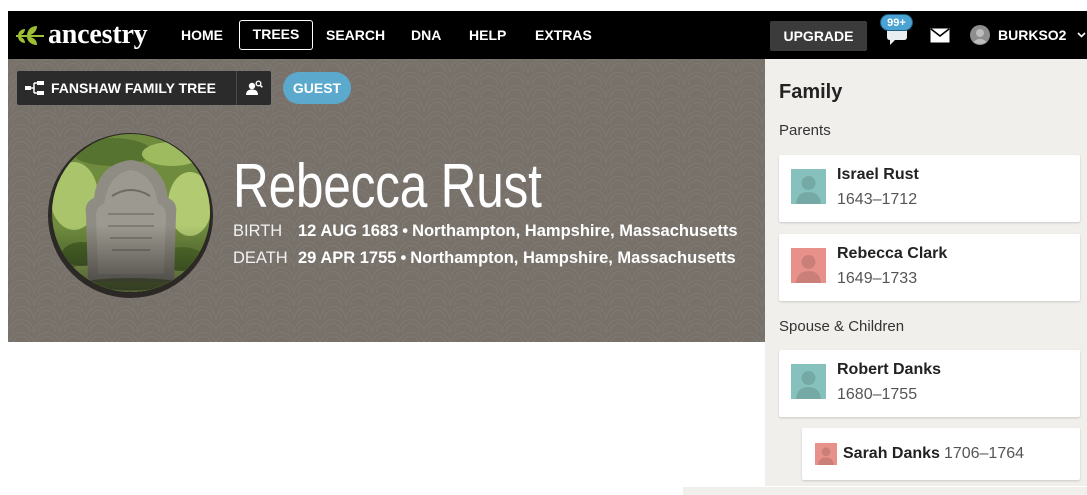  What do you see at coordinates (487, 35) in the screenshot?
I see `nav-help: HELP` at bounding box center [487, 35].